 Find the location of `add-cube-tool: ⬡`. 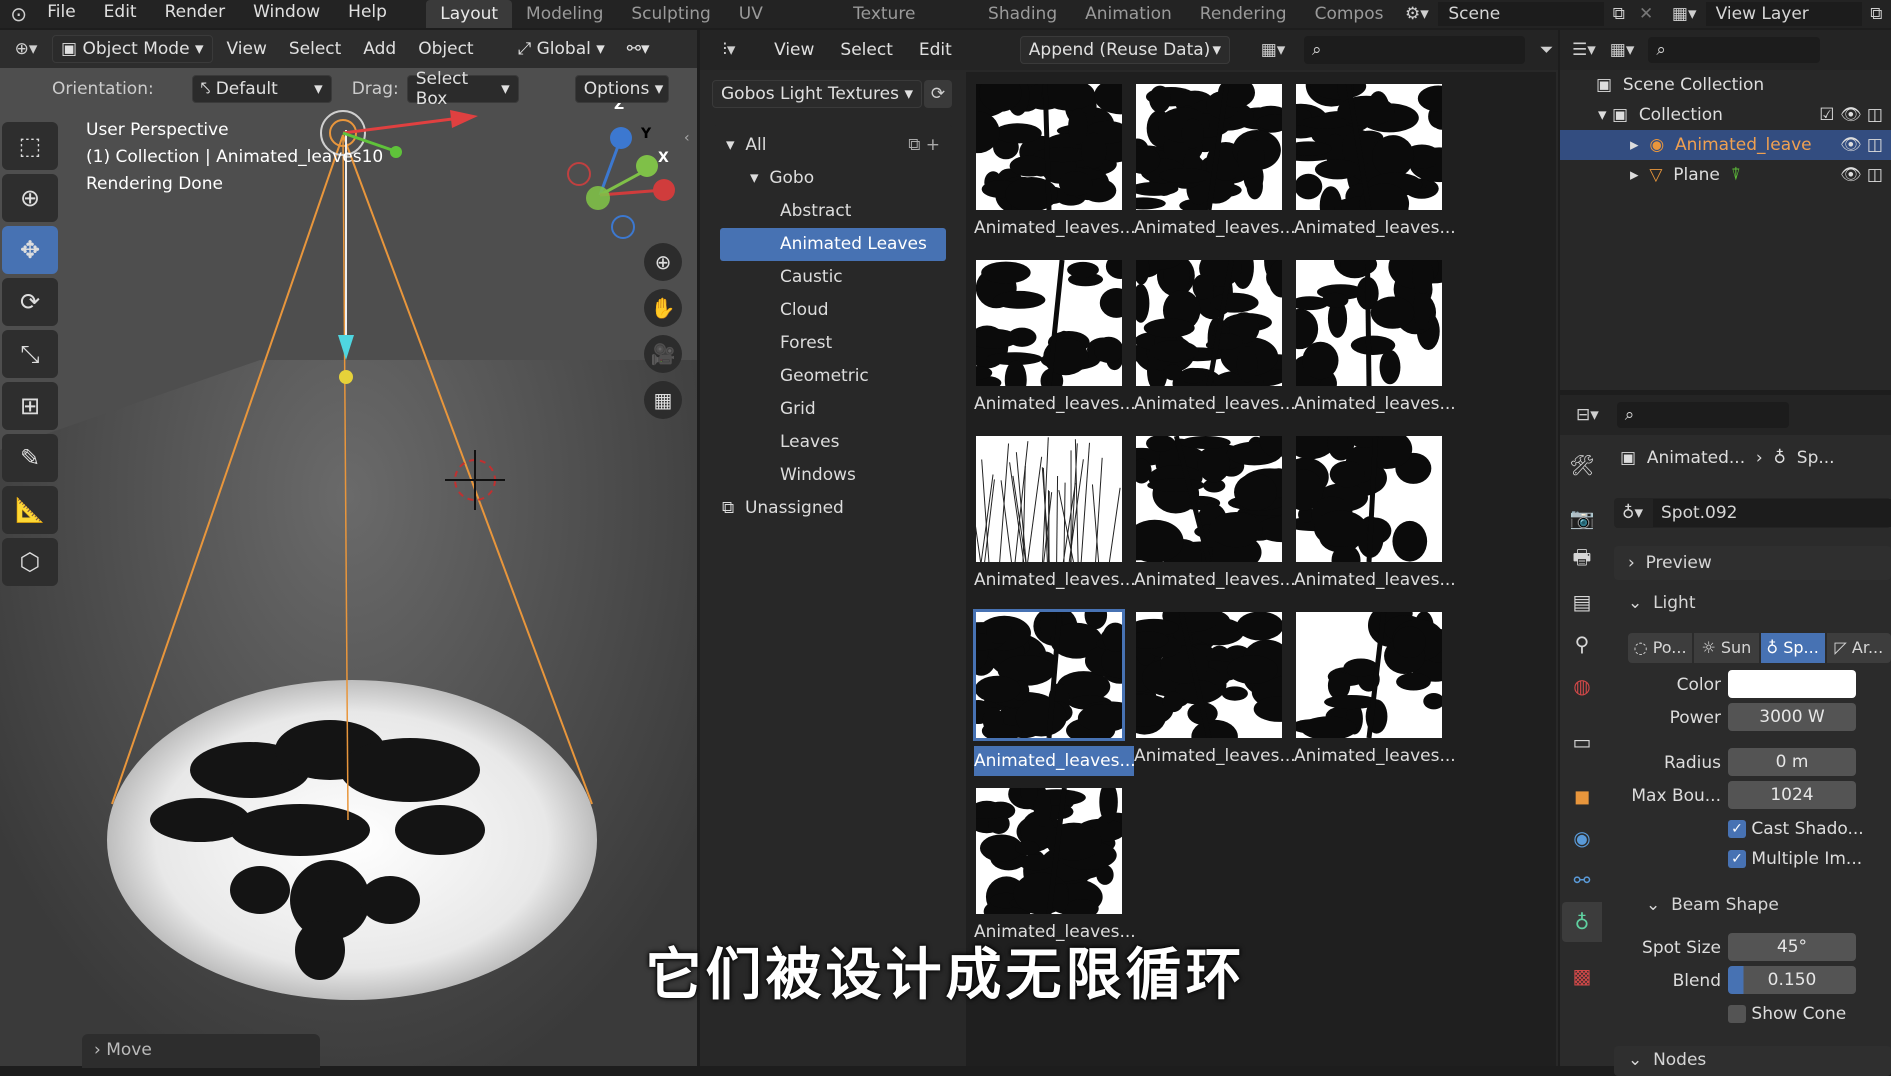

add-cube-tool: ⬡ is located at coordinates (30, 562).